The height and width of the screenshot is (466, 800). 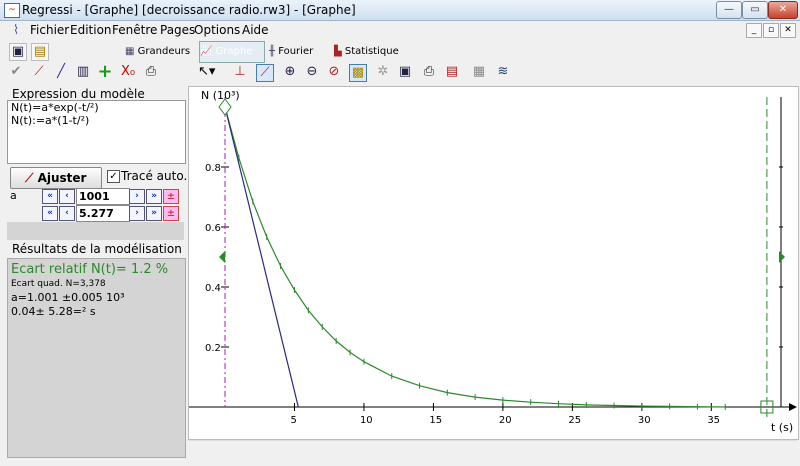 What do you see at coordinates (50, 120) in the screenshot?
I see `model-line: N(t):=a*(1-t/²)` at bounding box center [50, 120].